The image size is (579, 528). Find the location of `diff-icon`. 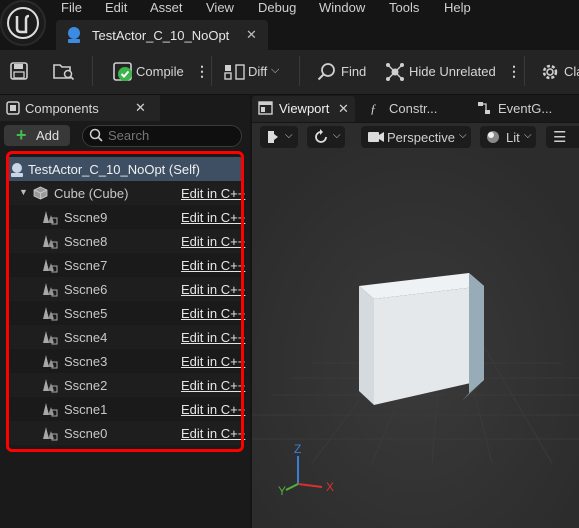

diff-icon is located at coordinates (235, 73).